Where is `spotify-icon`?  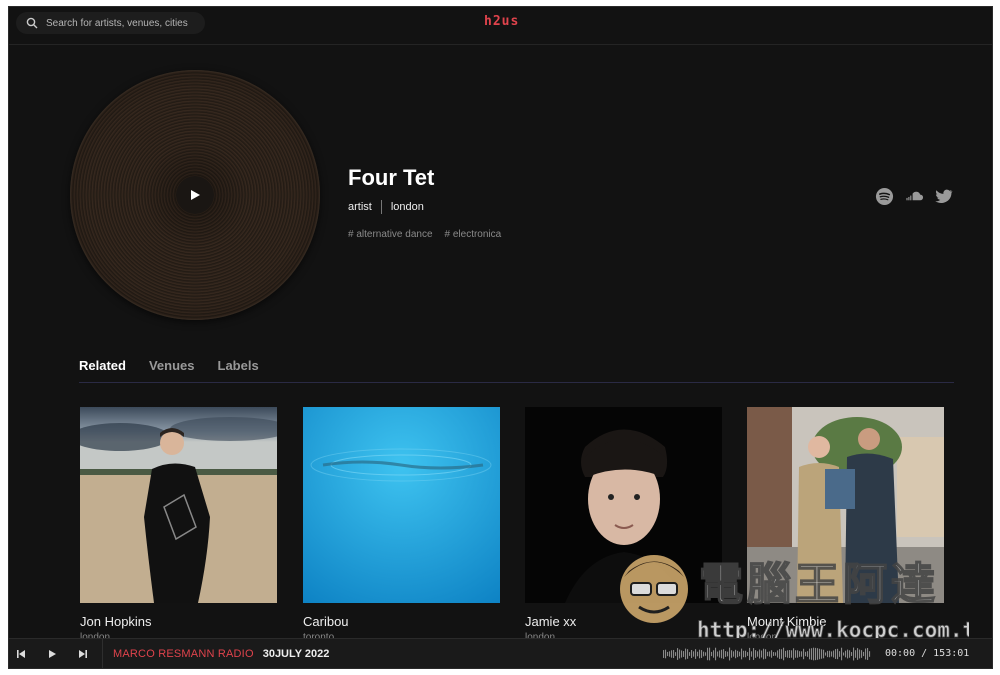 spotify-icon is located at coordinates (884, 196).